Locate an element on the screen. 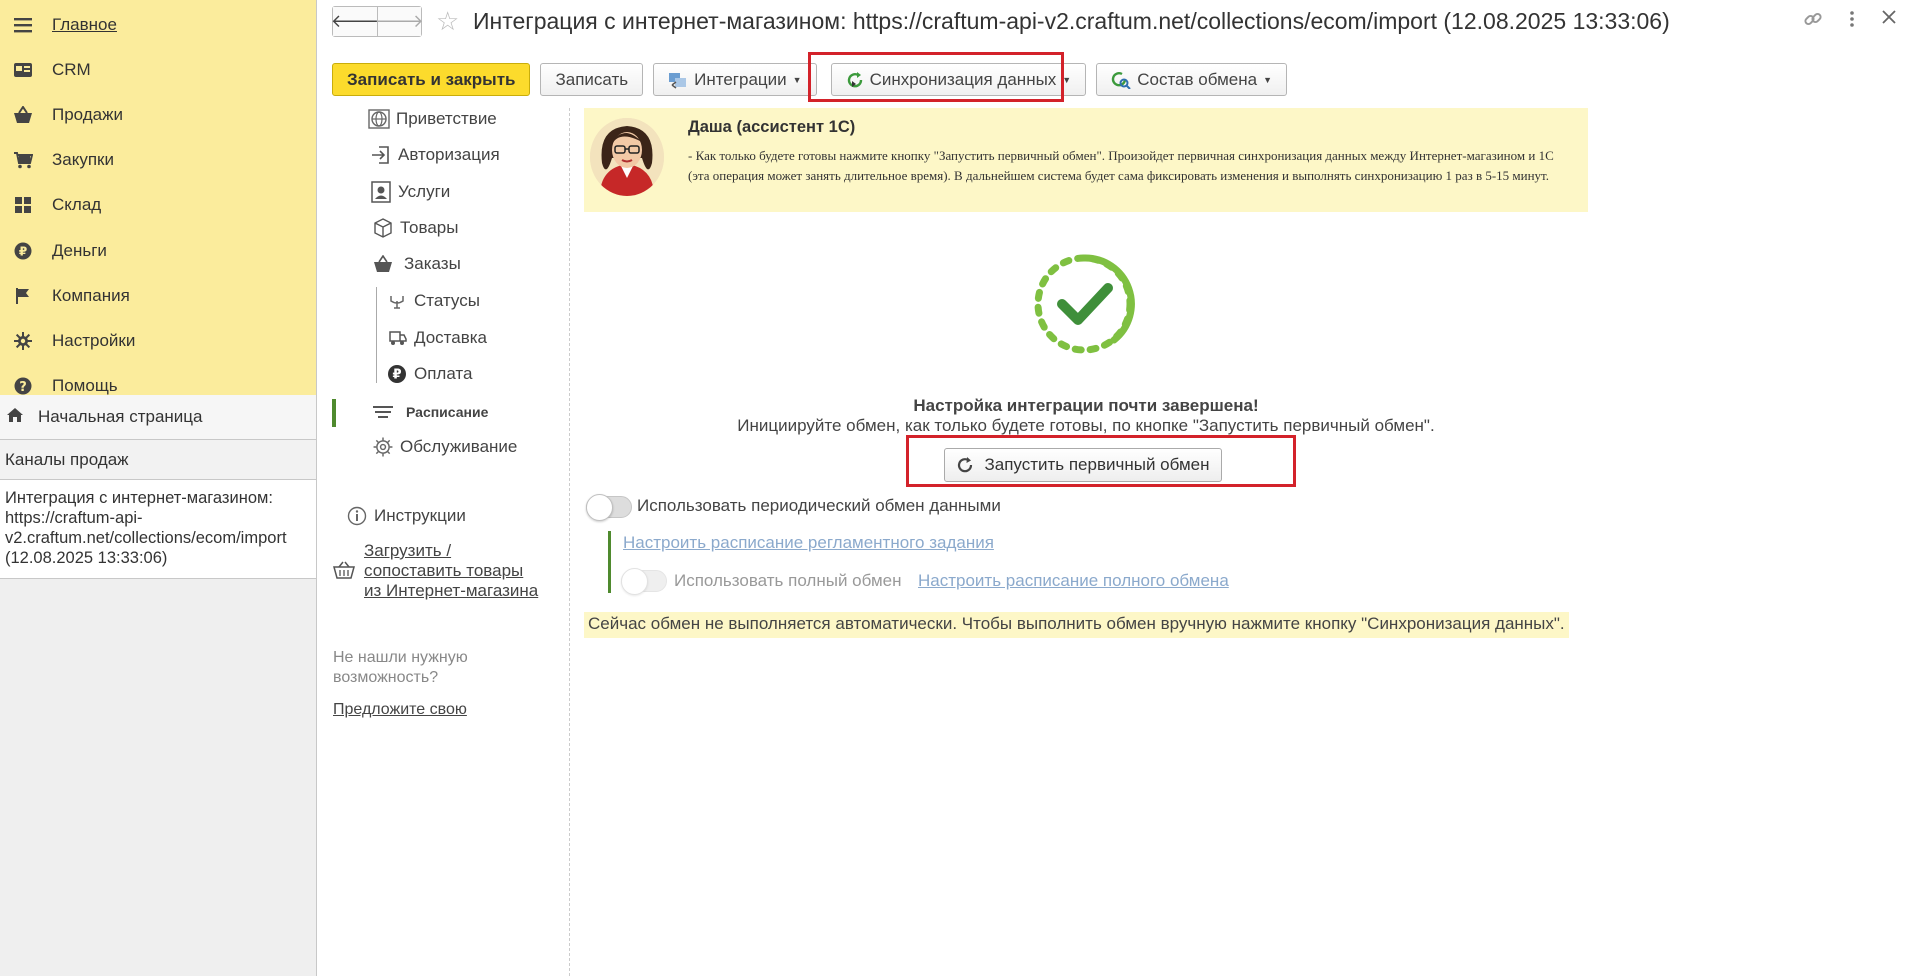  nav-instructions: Инструкции is located at coordinates (406, 516).